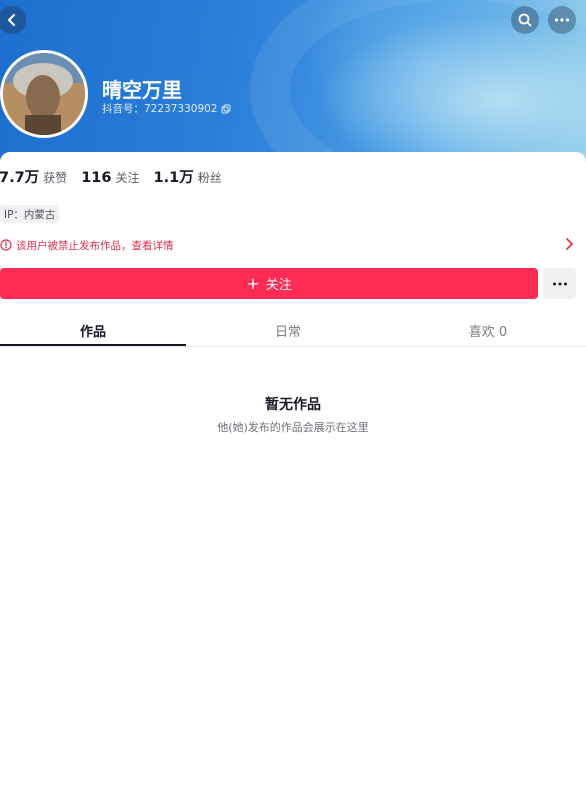 Image resolution: width=586 pixels, height=800 pixels. What do you see at coordinates (226, 109) in the screenshot?
I see `copy-icon` at bounding box center [226, 109].